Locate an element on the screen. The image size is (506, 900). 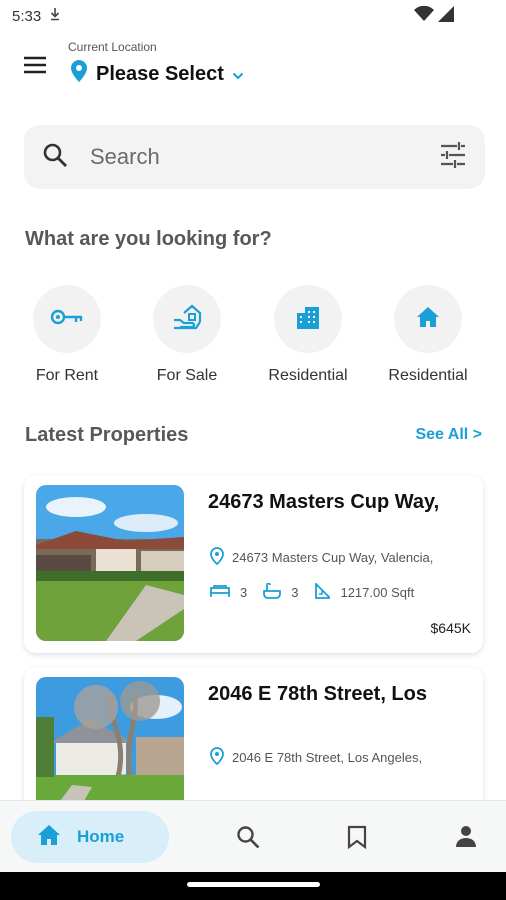
property-address: 24673 Masters Cup Way, Valencia, is located at coordinates (321, 557).